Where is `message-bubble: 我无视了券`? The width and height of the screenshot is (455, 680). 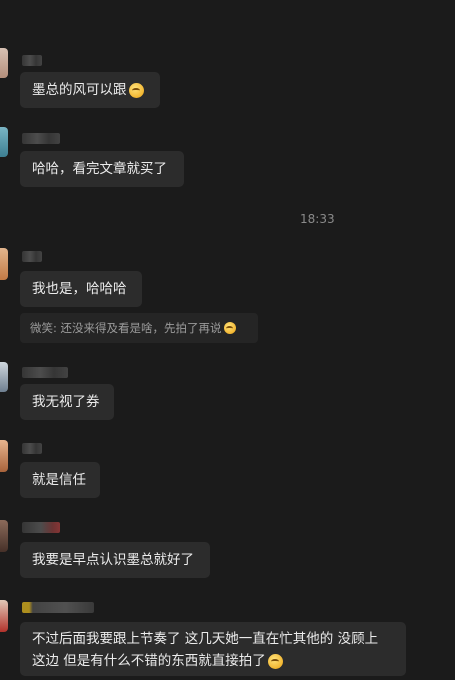
message-bubble: 我无视了券 is located at coordinates (67, 402).